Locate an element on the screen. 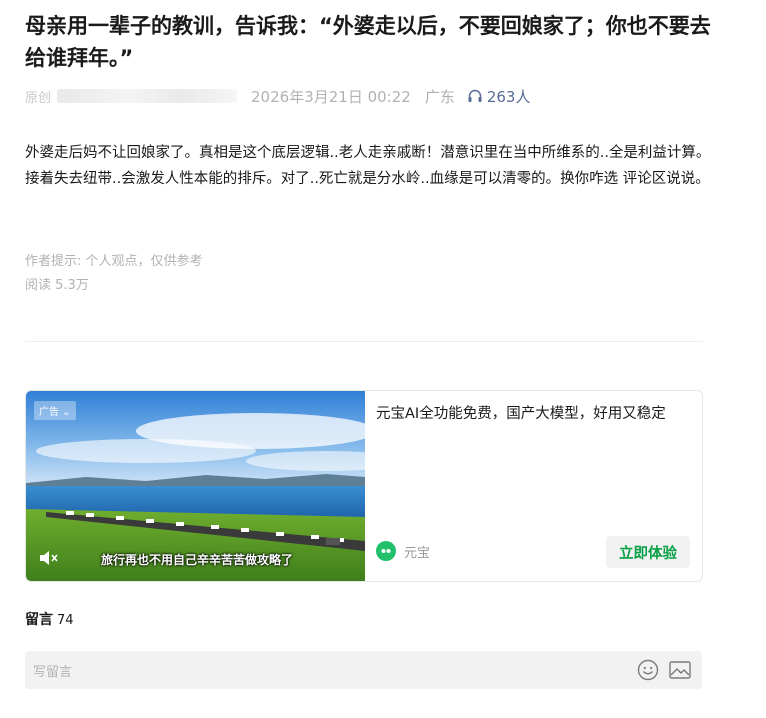  publish-region: 广东 is located at coordinates (439, 96).